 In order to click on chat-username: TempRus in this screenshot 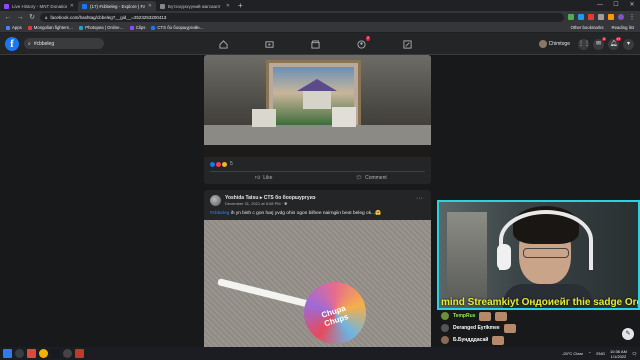, I will do `click(464, 316)`.